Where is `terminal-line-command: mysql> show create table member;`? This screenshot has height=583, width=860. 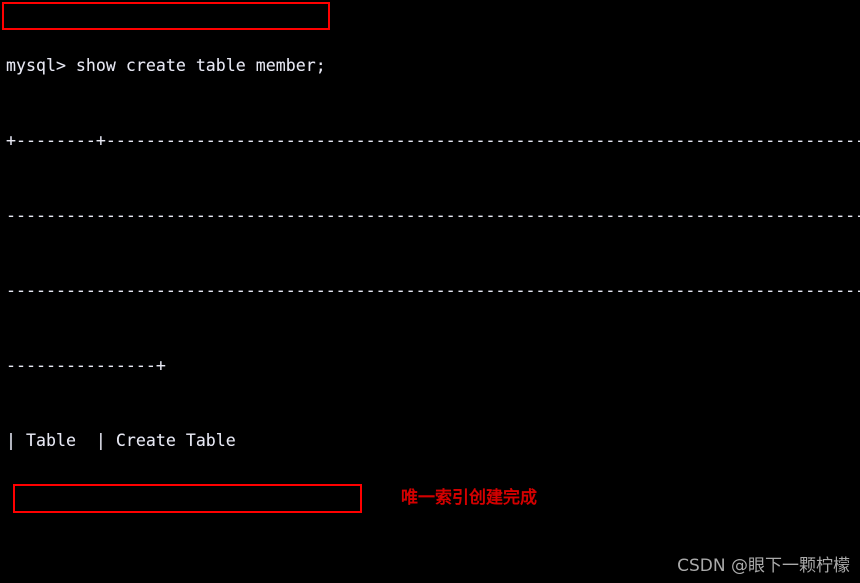 terminal-line-command: mysql> show create table member; is located at coordinates (166, 65).